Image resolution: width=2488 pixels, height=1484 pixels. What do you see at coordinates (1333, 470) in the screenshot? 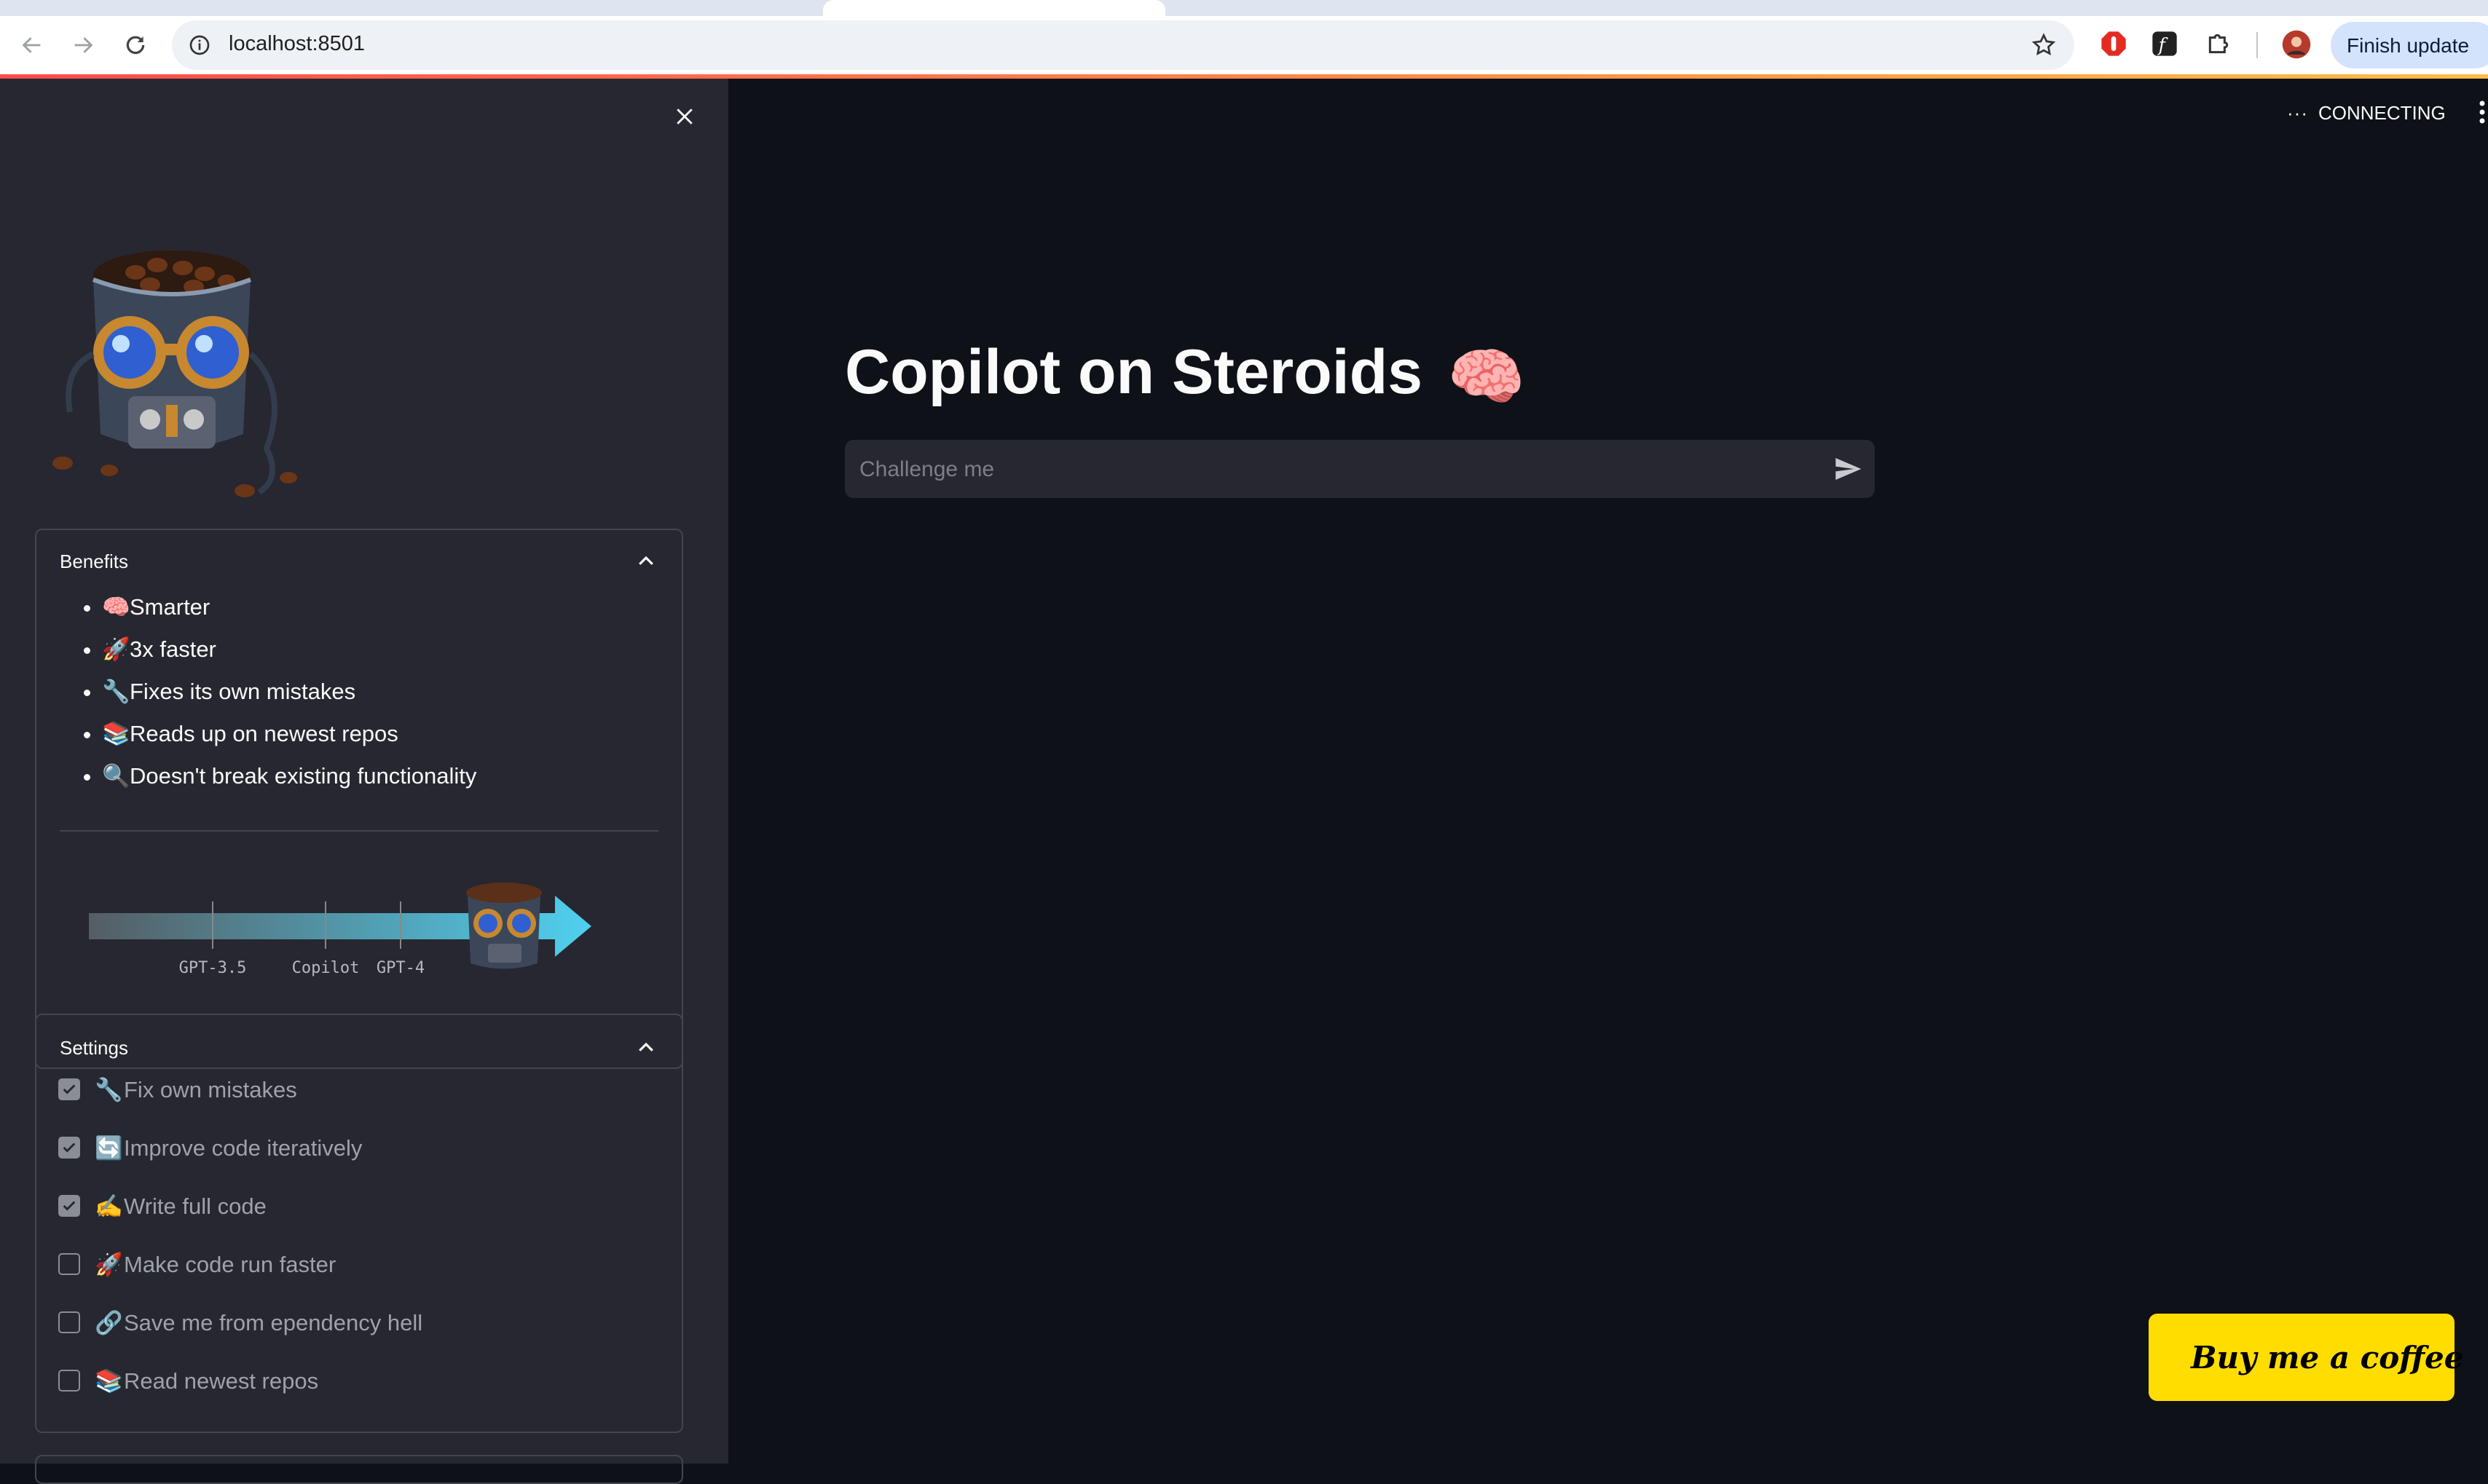
I see `chat-input` at bounding box center [1333, 470].